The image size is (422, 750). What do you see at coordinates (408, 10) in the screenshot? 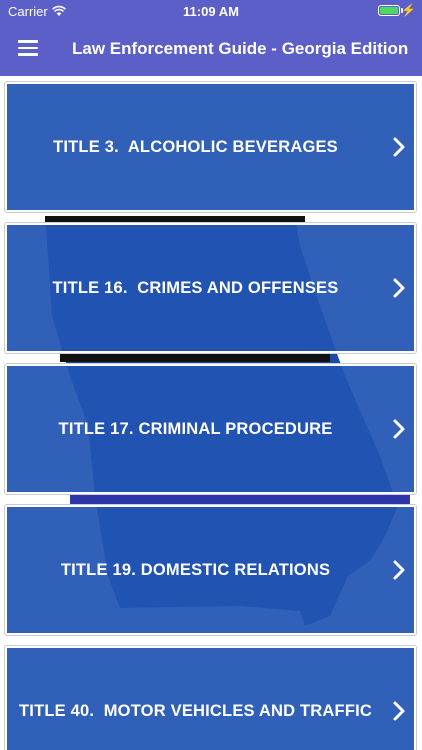
I see `charging-bolt-icon: ⚡` at bounding box center [408, 10].